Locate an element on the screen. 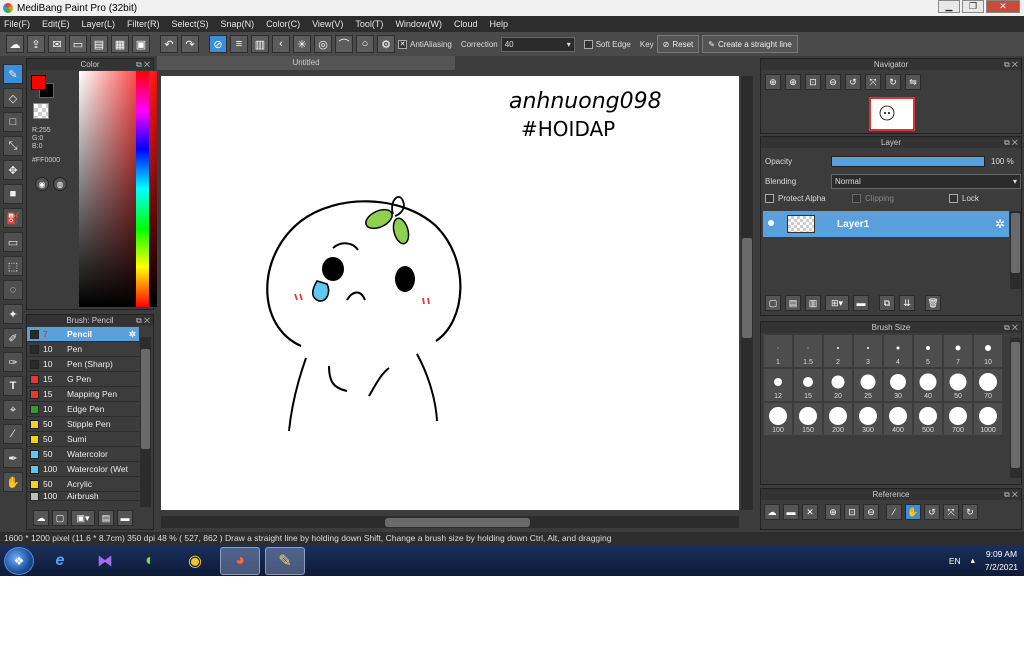 This screenshot has width=1024, height=661. material-icon: ▦ is located at coordinates (120, 44).